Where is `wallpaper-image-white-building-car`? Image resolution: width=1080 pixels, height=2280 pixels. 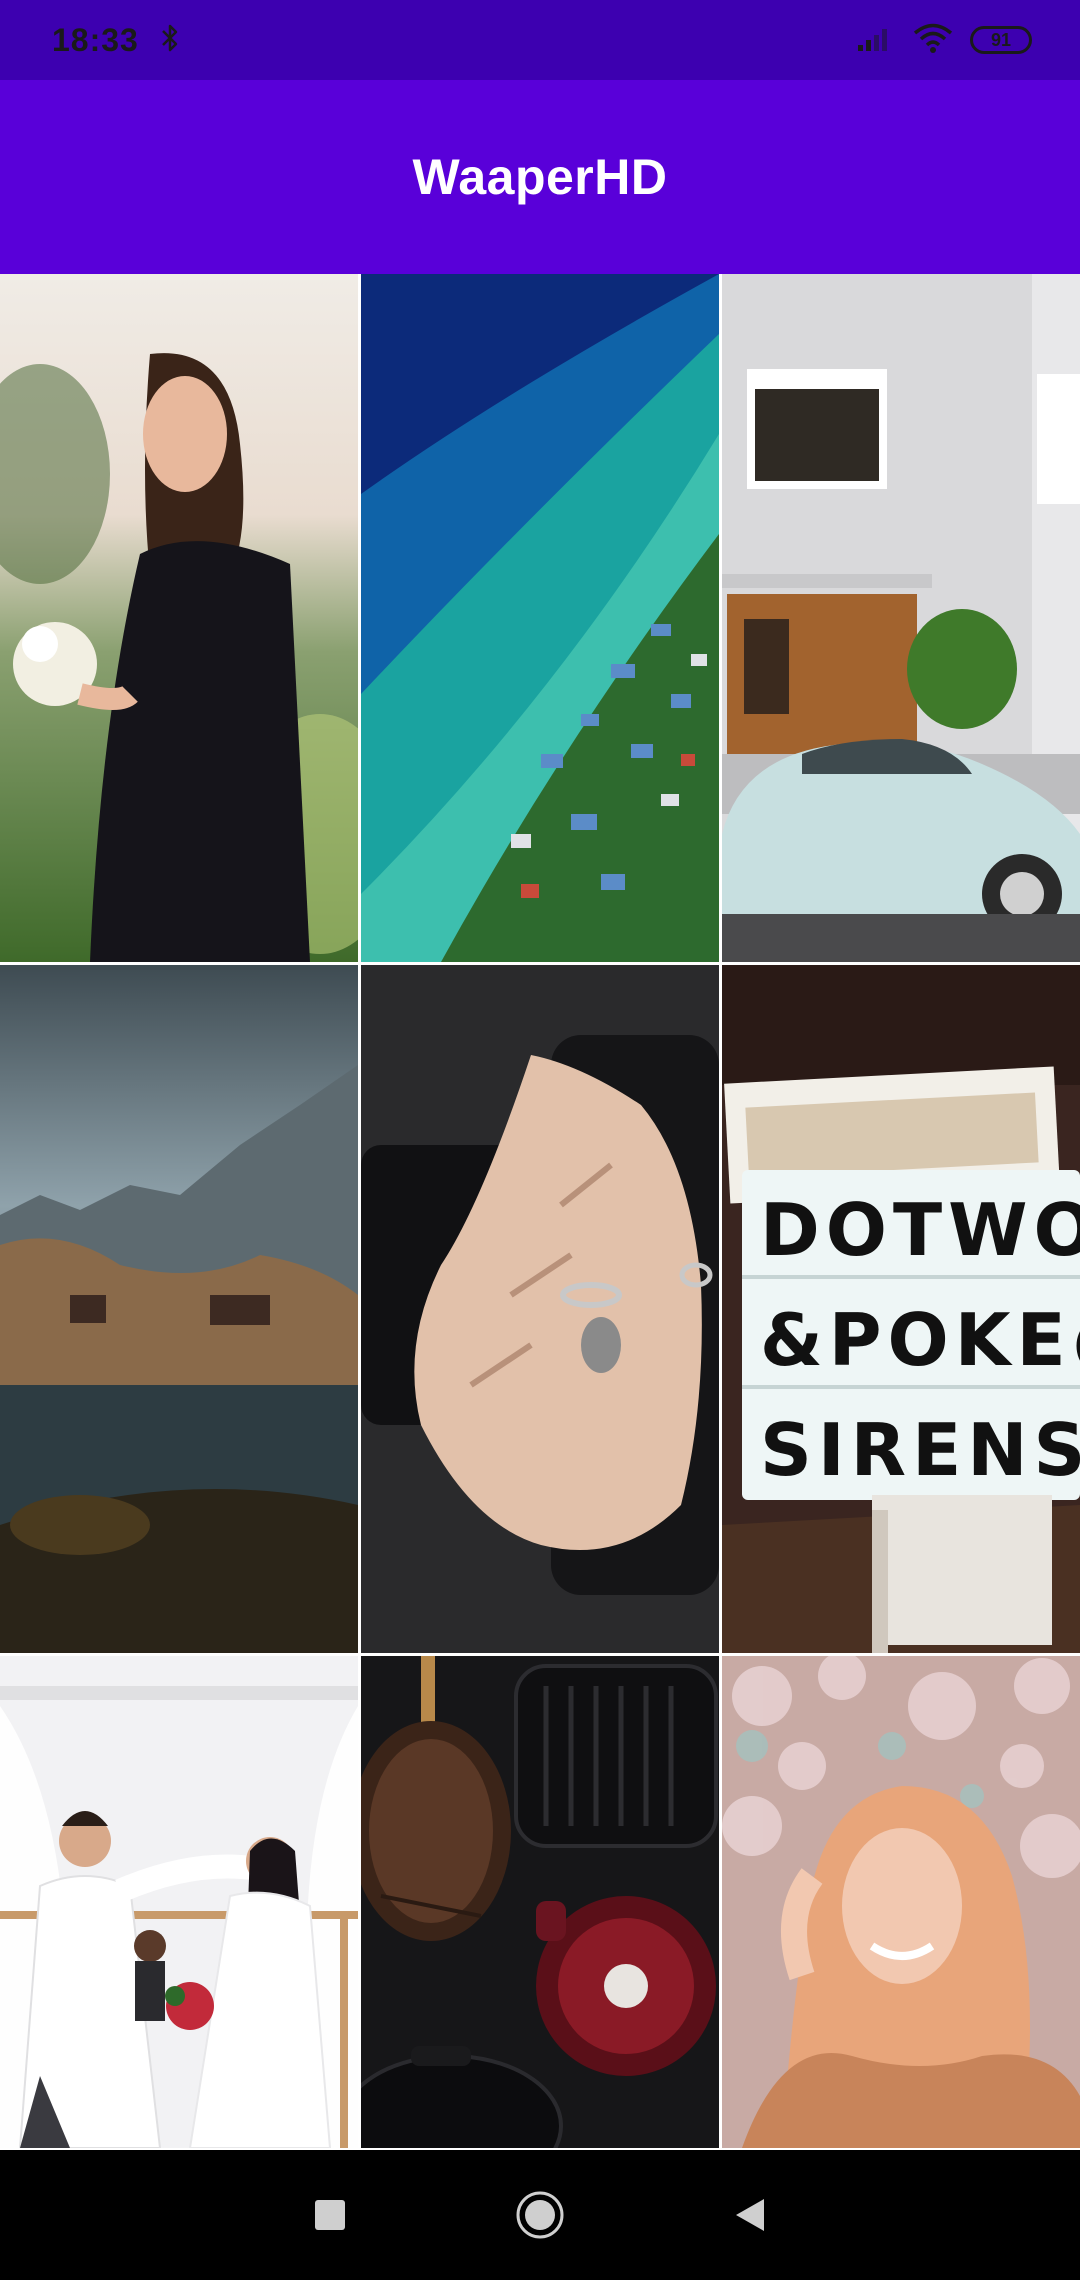 wallpaper-image-white-building-car is located at coordinates (901, 618).